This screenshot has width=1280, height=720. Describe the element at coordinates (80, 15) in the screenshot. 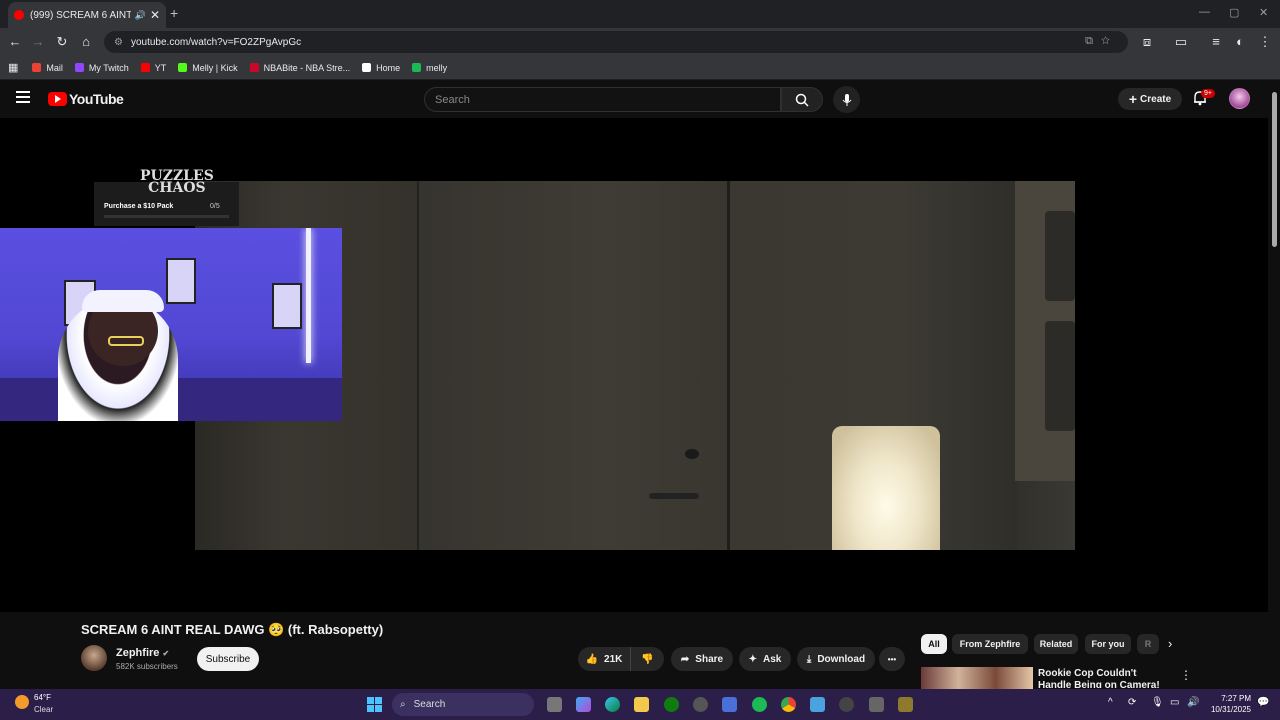

I see `tab-title: (999) SCREAM 6 AINT REAL` at that location.